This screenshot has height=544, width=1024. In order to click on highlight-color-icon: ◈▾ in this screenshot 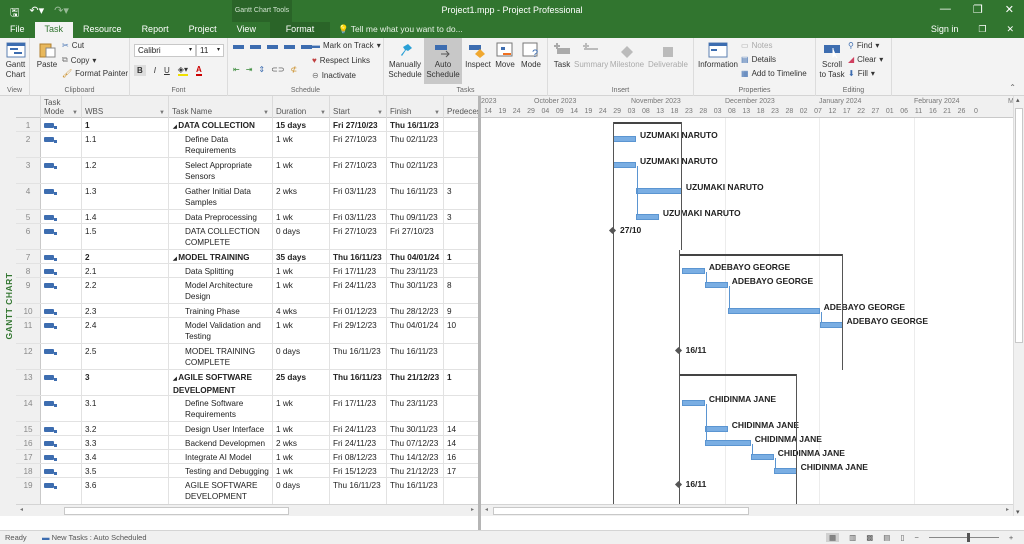, I will do `click(182, 70)`.